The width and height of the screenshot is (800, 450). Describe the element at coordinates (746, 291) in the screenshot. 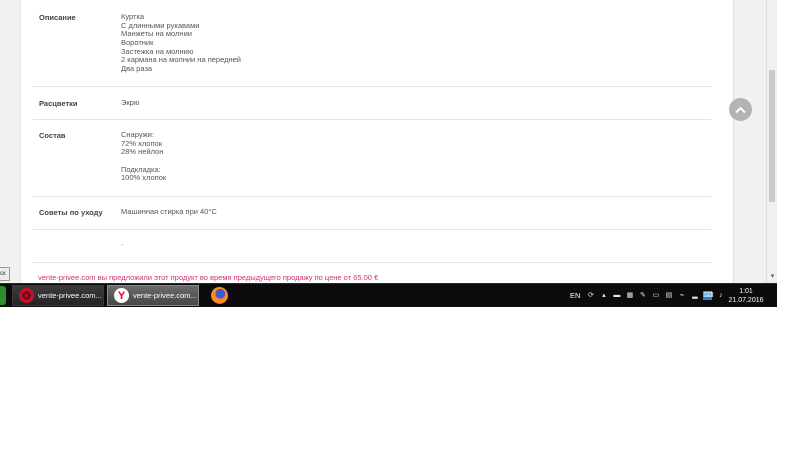

I see `clock-time: 1:01` at that location.